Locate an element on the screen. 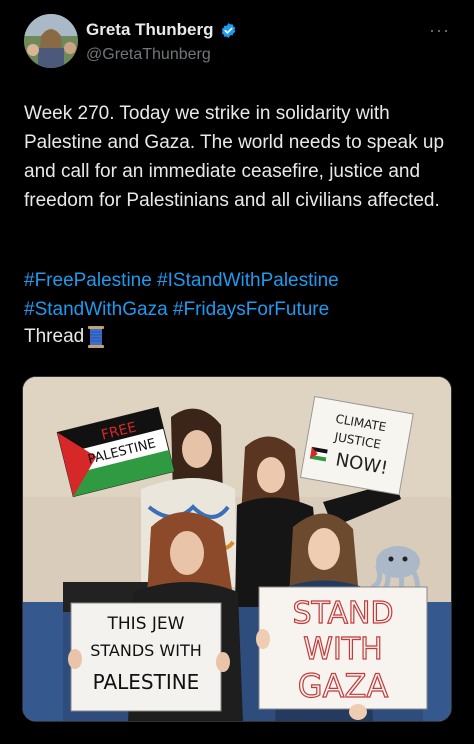 The width and height of the screenshot is (474, 744). thread-label: Thread is located at coordinates (54, 336).